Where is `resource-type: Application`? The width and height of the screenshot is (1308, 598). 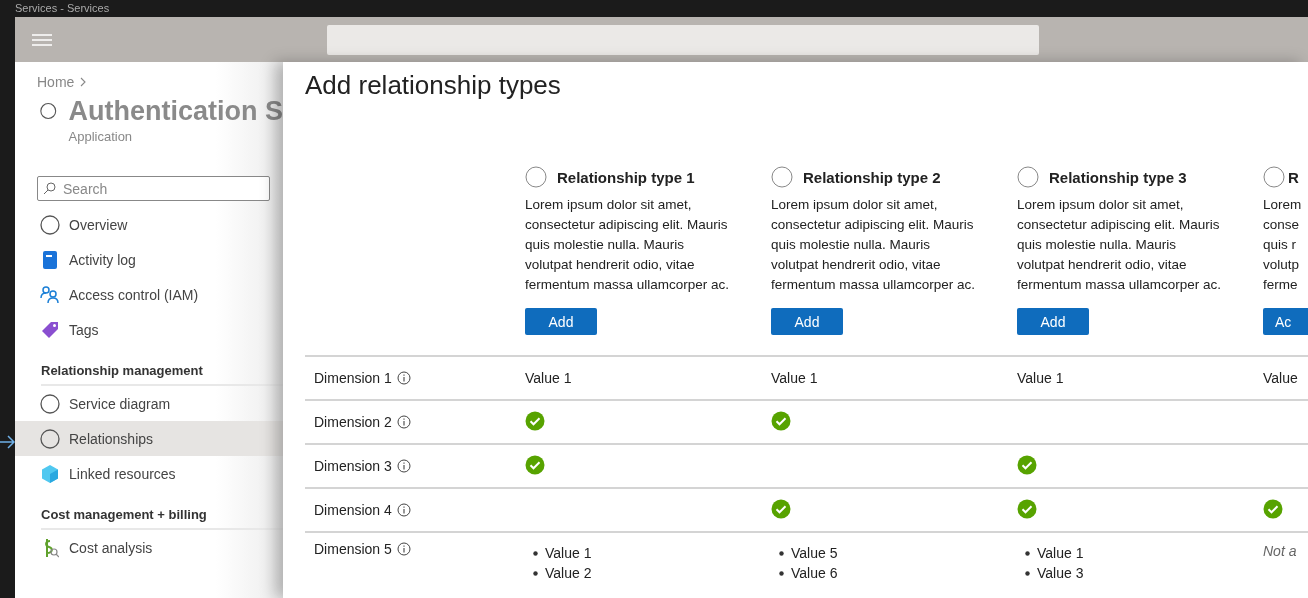 resource-type: Application is located at coordinates (101, 136).